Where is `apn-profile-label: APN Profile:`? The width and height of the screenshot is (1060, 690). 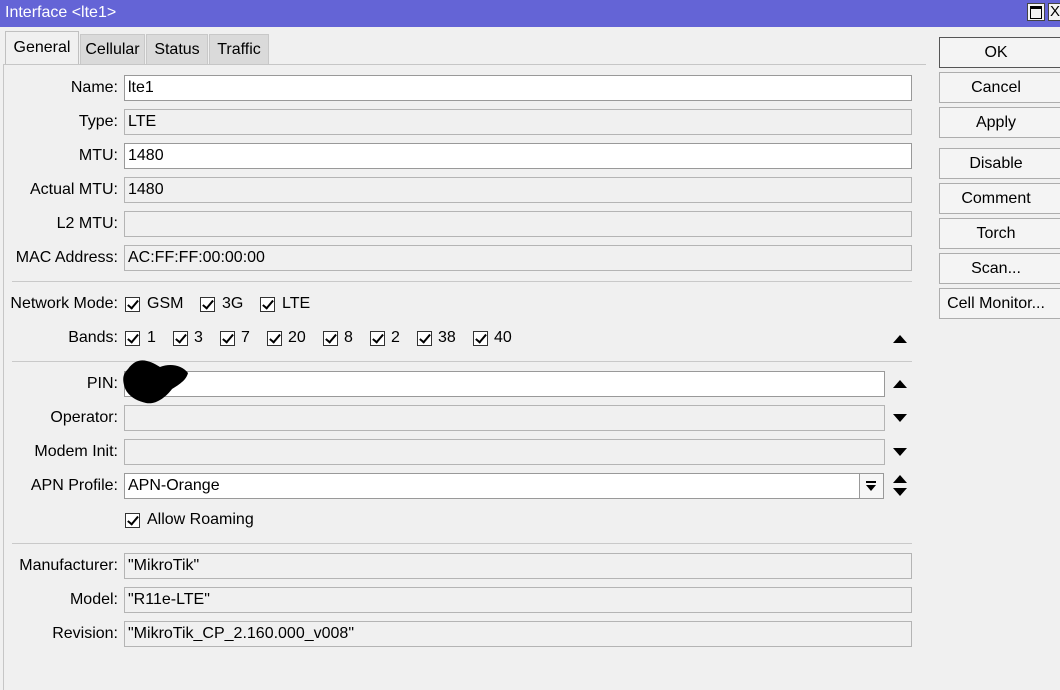
apn-profile-label: APN Profile: is located at coordinates (74, 485).